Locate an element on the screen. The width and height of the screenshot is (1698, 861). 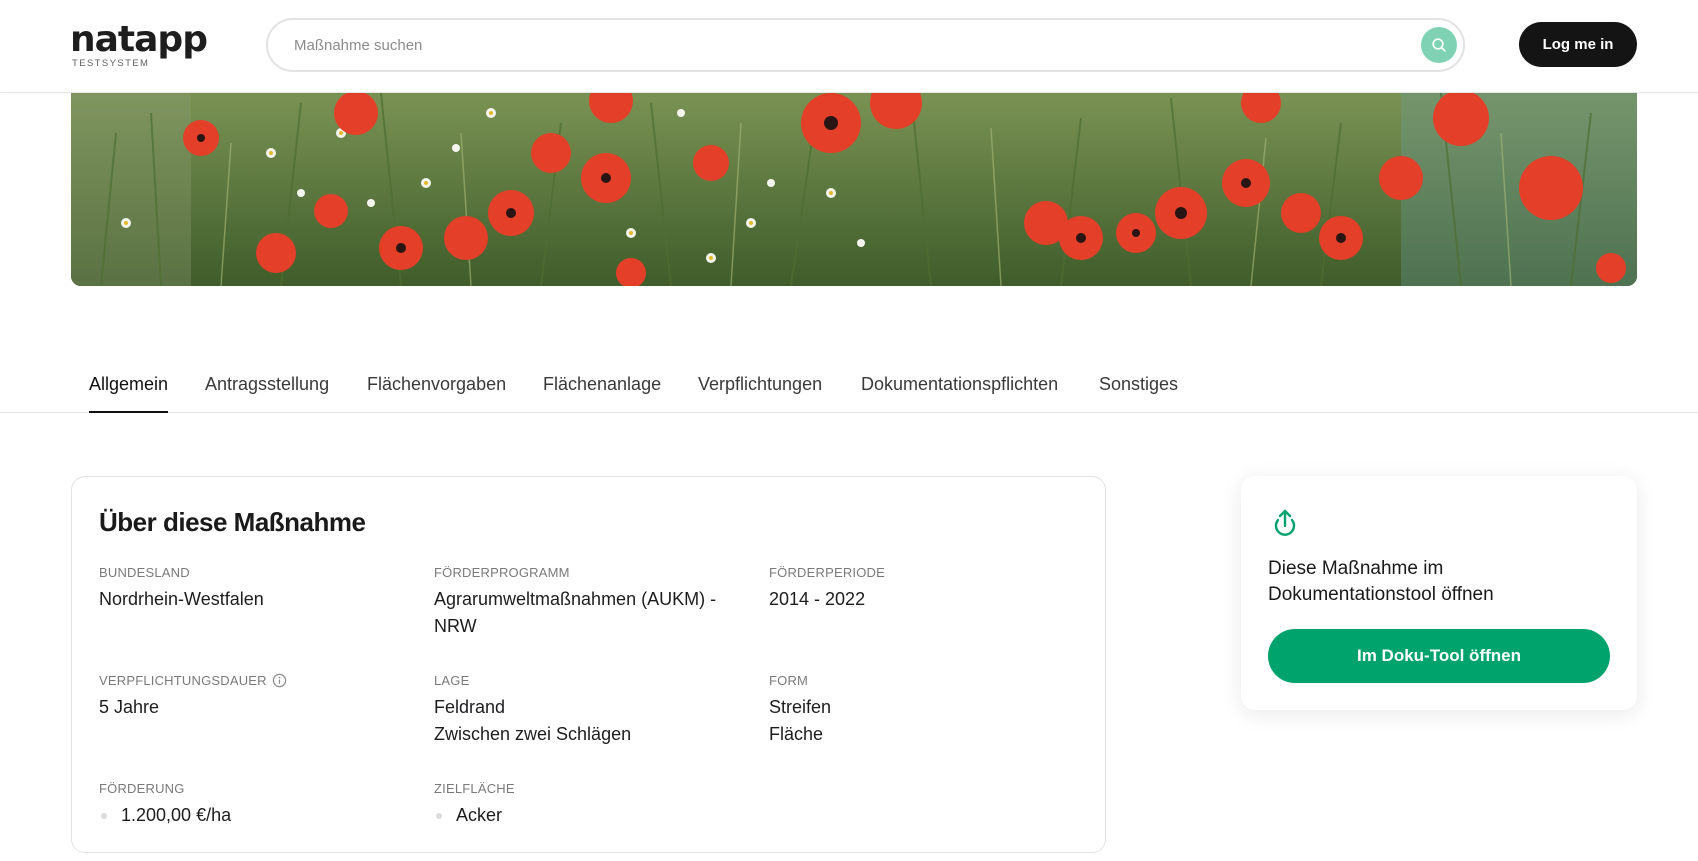
zielflaeche-value: Acker is located at coordinates (479, 815).